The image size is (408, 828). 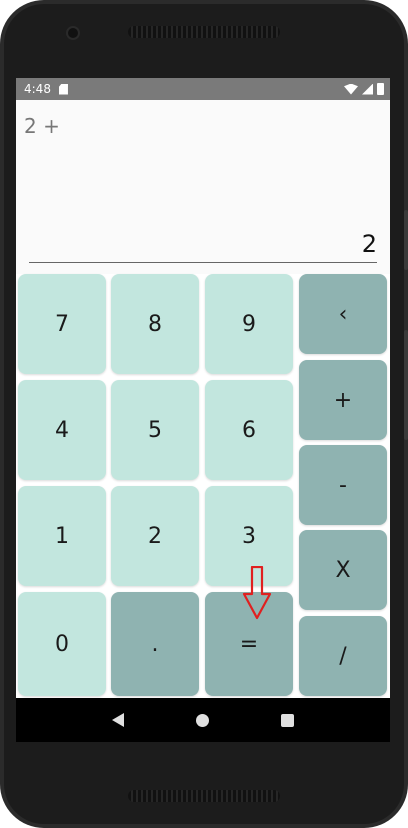 What do you see at coordinates (155, 430) in the screenshot?
I see `key-5: 5` at bounding box center [155, 430].